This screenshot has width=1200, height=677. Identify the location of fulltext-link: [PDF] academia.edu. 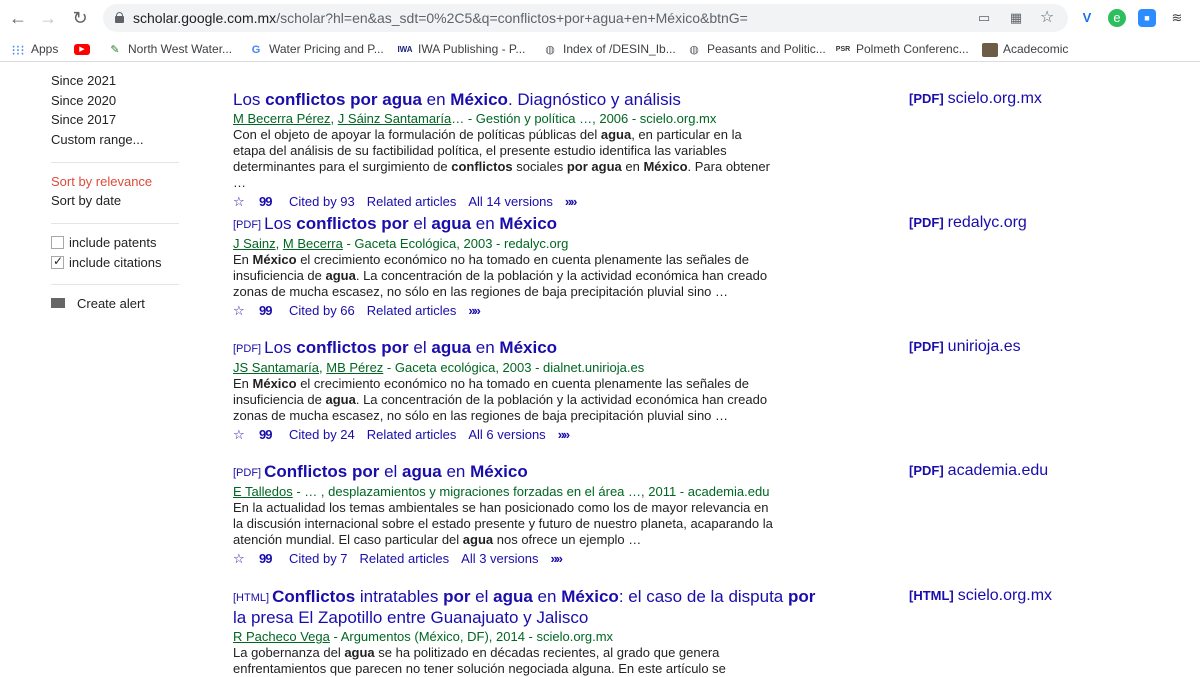
(978, 471).